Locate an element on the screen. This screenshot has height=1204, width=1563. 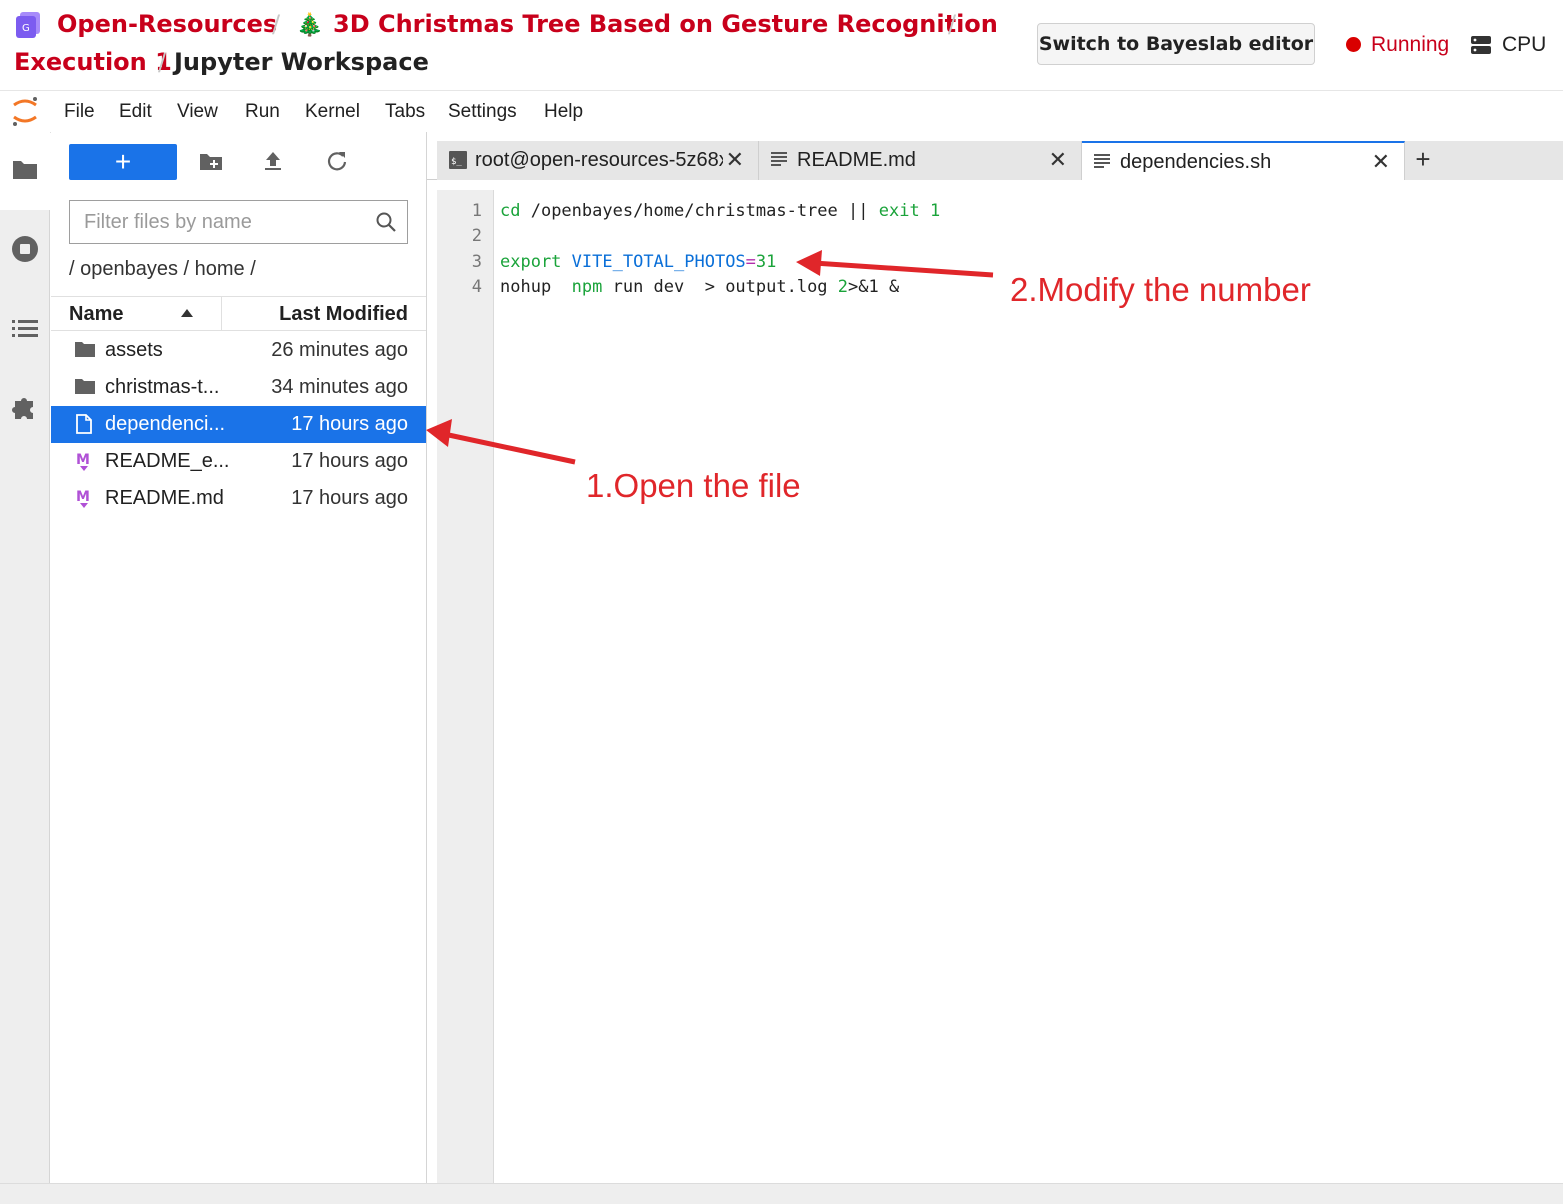
arrow-modify-number is located at coordinates (903, 269).